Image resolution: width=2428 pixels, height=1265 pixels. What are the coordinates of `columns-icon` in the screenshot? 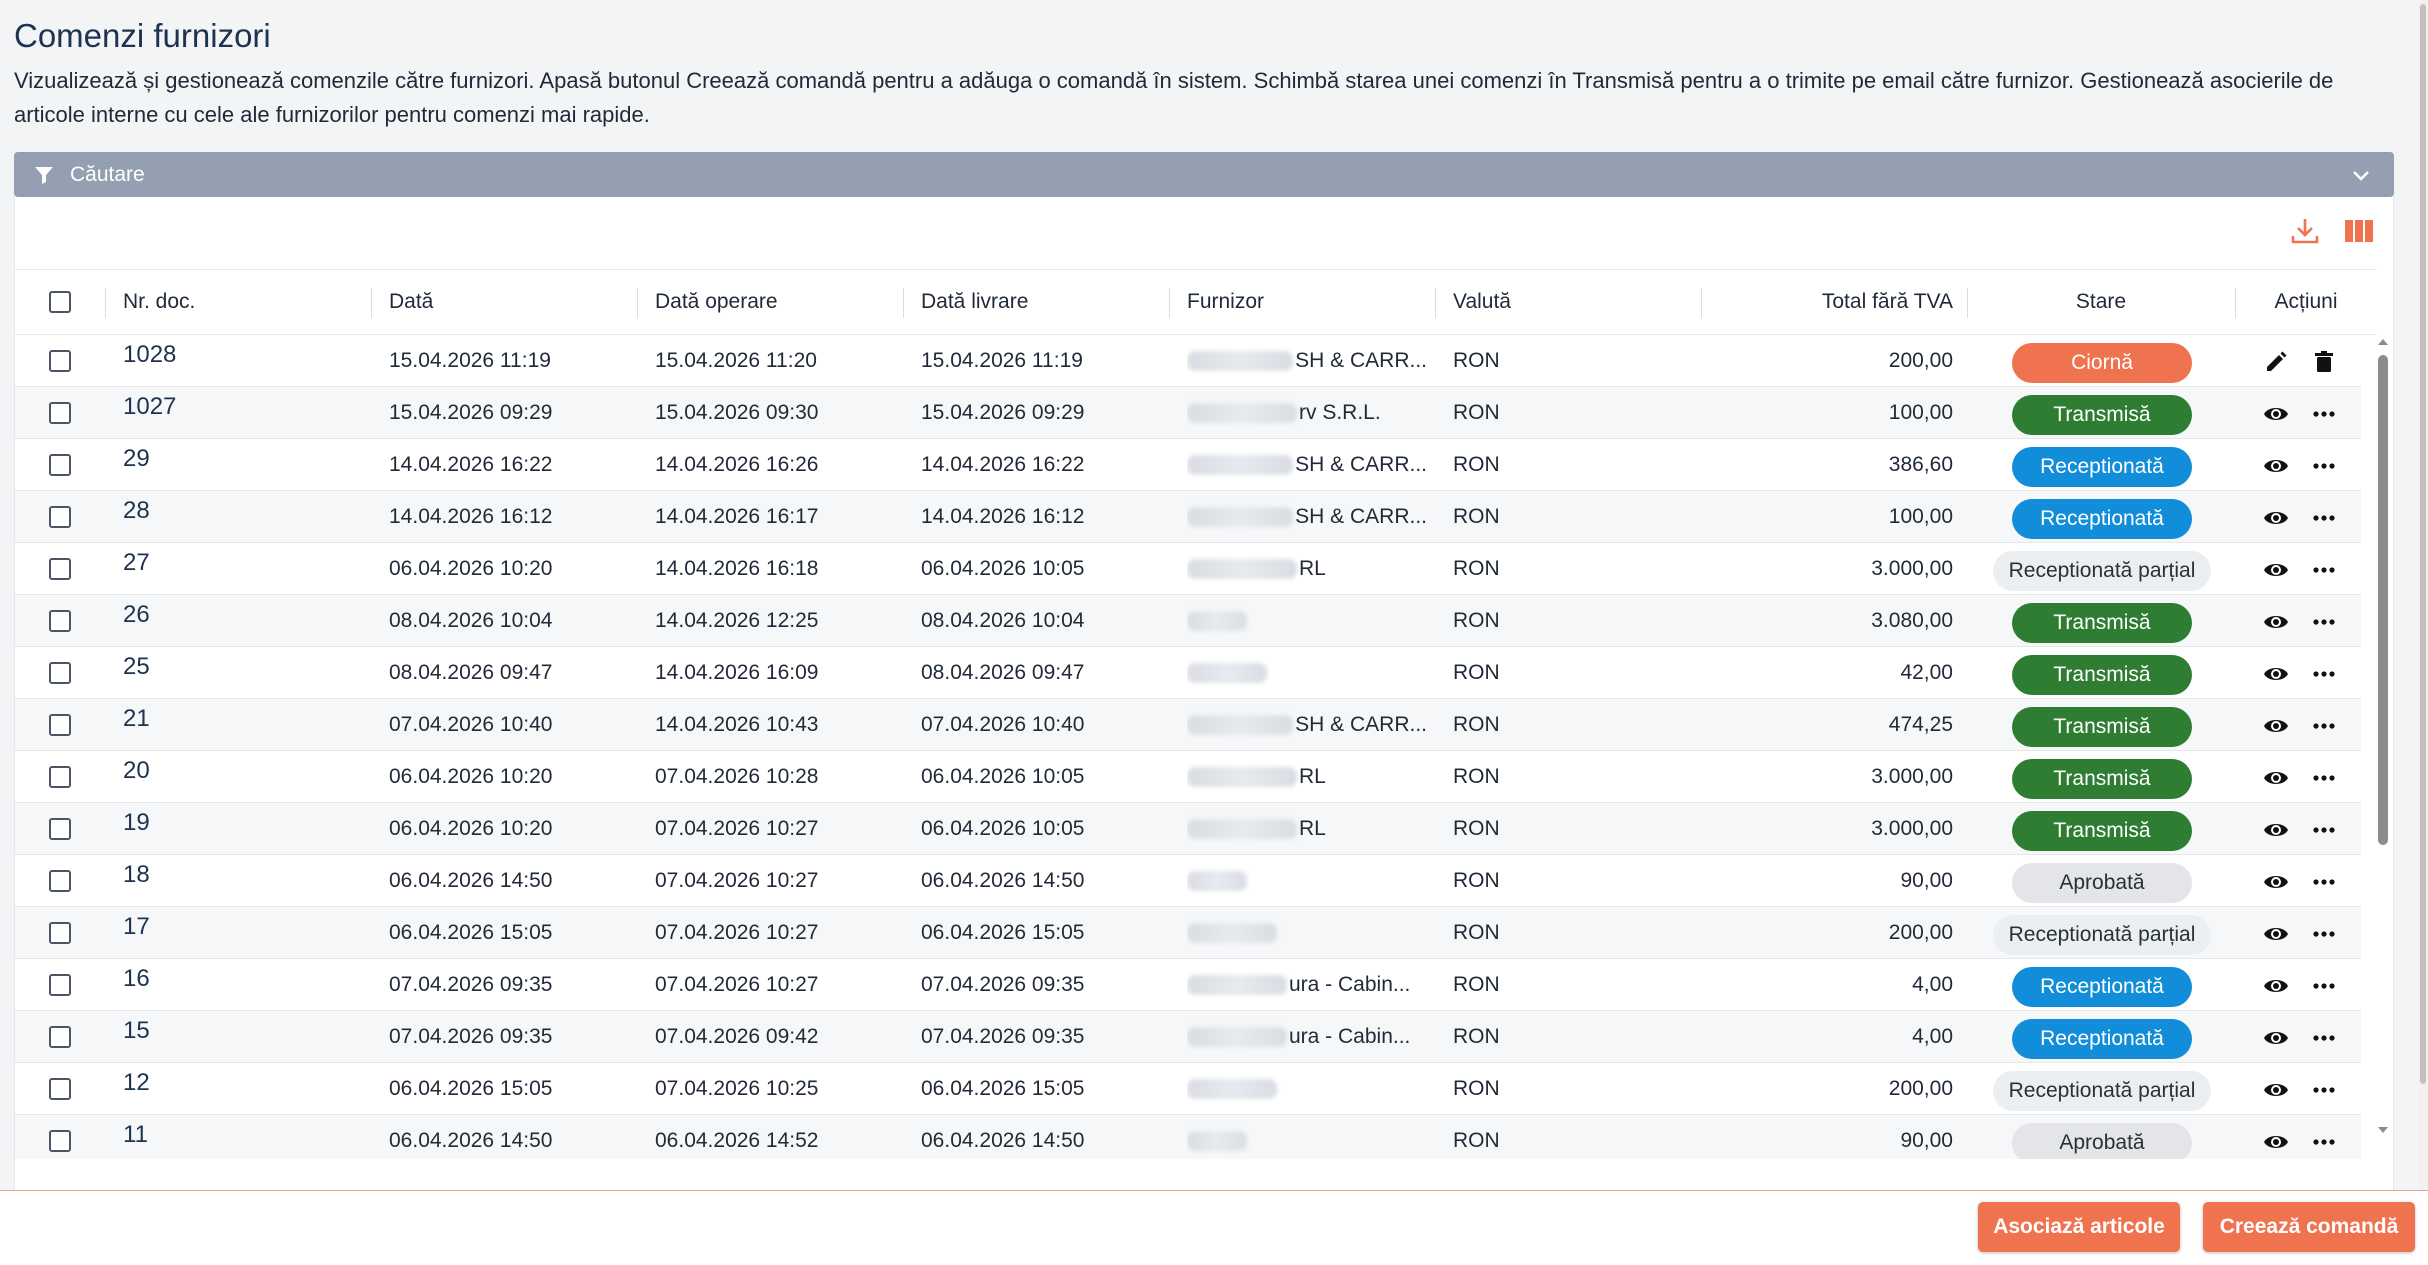 It's located at (2359, 231).